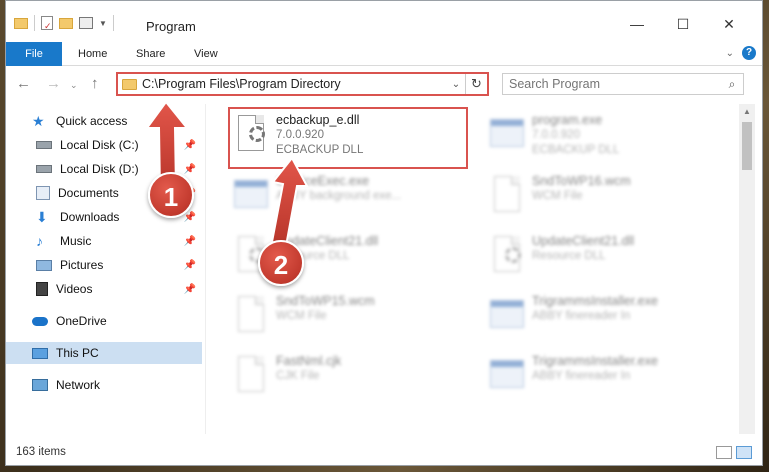 This screenshot has height=472, width=769. I want to click on step-badge-2: 2, so click(281, 263).